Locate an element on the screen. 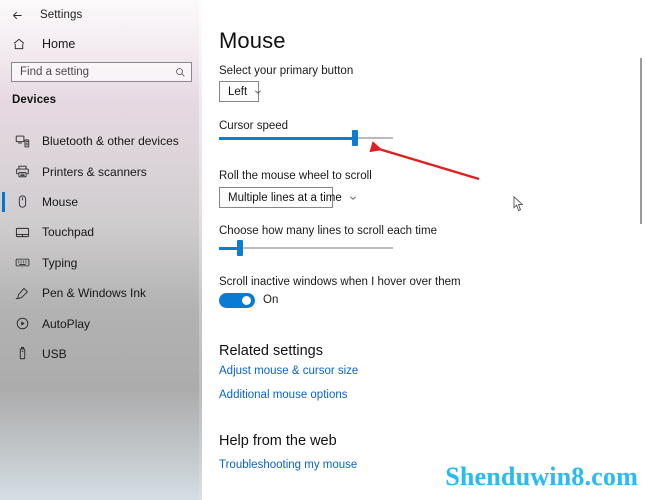 This screenshot has width=646, height=500. window-title: Settings is located at coordinates (61, 15).